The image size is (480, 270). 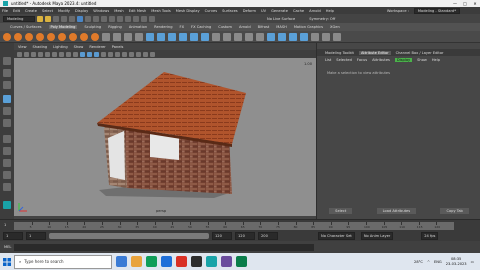 I want to click on menu-modify: Modify, so click(x=64, y=11).